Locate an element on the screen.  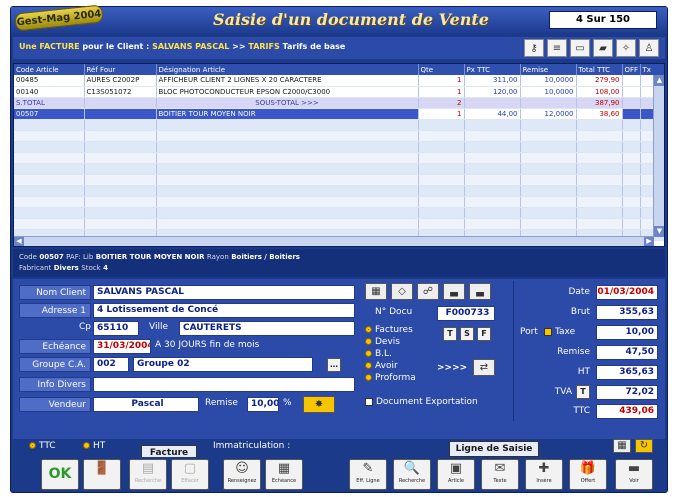
ttc-radio is located at coordinates (32, 445).